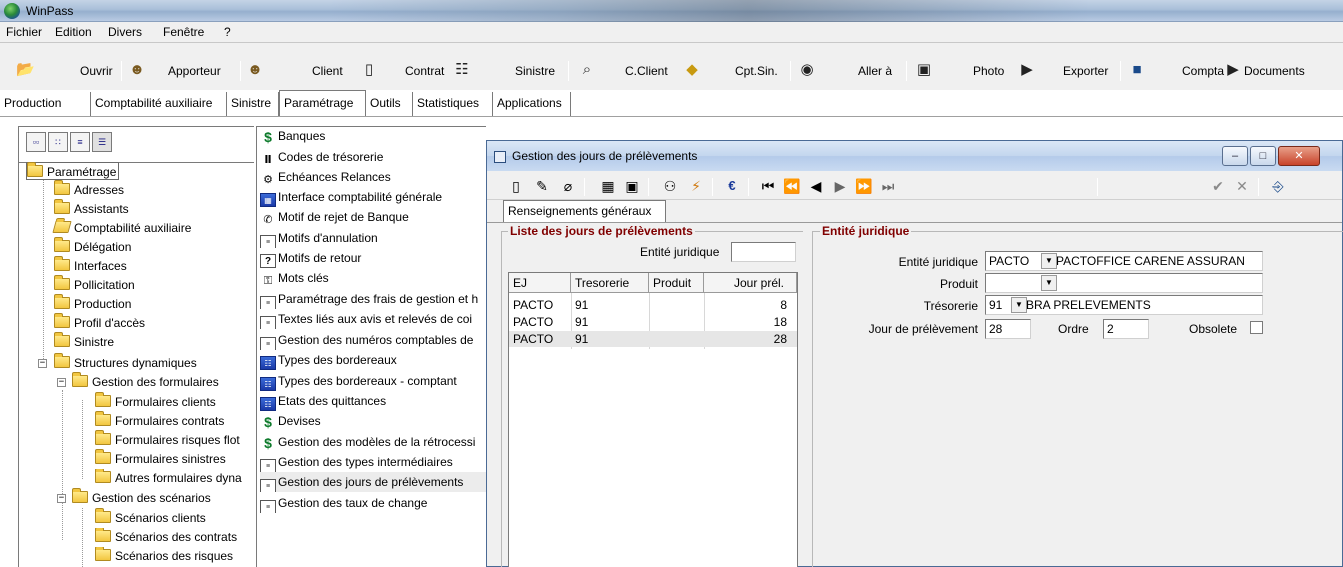 The image size is (1343, 567). What do you see at coordinates (389, 104) in the screenshot?
I see `tab-outils: Outils` at bounding box center [389, 104].